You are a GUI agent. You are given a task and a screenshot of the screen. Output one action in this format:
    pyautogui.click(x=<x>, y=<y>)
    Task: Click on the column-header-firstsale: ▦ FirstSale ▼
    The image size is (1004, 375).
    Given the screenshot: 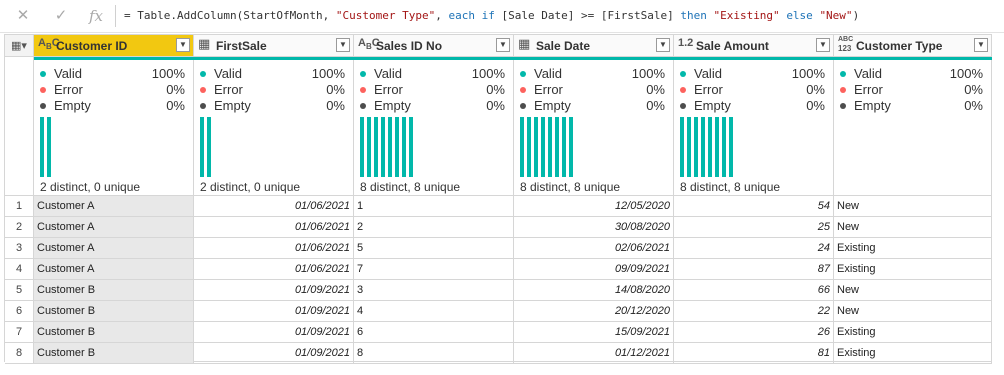 What is the action you would take?
    pyautogui.click(x=274, y=46)
    